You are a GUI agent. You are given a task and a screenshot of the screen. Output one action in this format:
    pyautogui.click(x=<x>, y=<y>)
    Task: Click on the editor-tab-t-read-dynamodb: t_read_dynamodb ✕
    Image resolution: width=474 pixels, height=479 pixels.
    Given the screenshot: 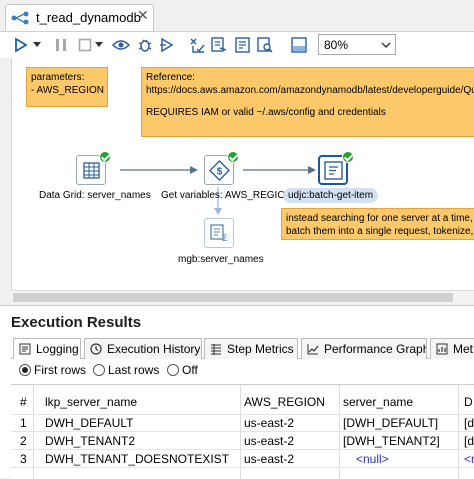 What is the action you would take?
    pyautogui.click(x=79, y=17)
    